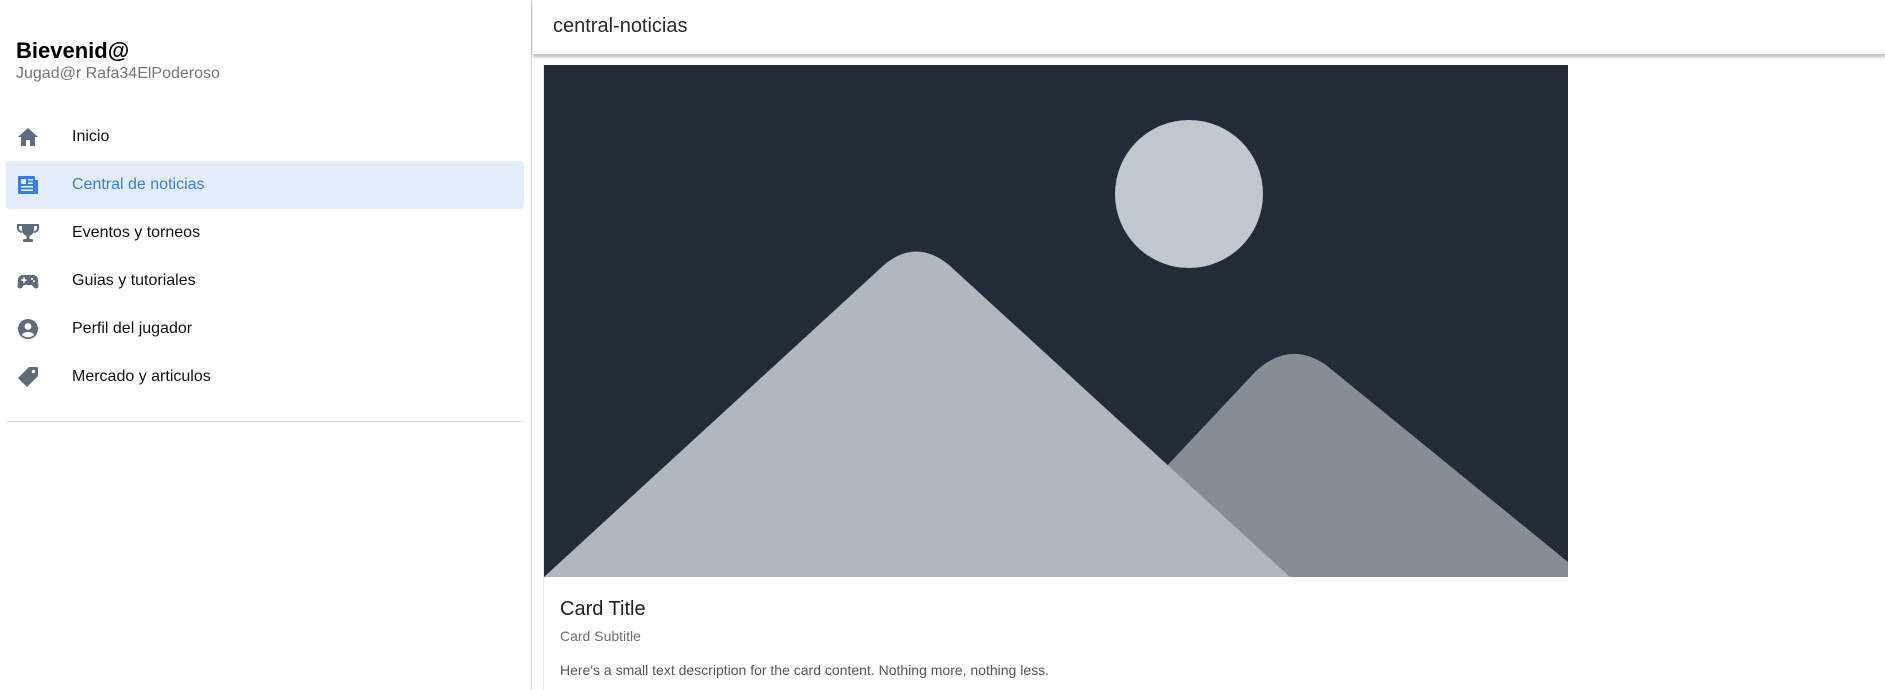  What do you see at coordinates (28, 185) in the screenshot?
I see `newspaper-icon` at bounding box center [28, 185].